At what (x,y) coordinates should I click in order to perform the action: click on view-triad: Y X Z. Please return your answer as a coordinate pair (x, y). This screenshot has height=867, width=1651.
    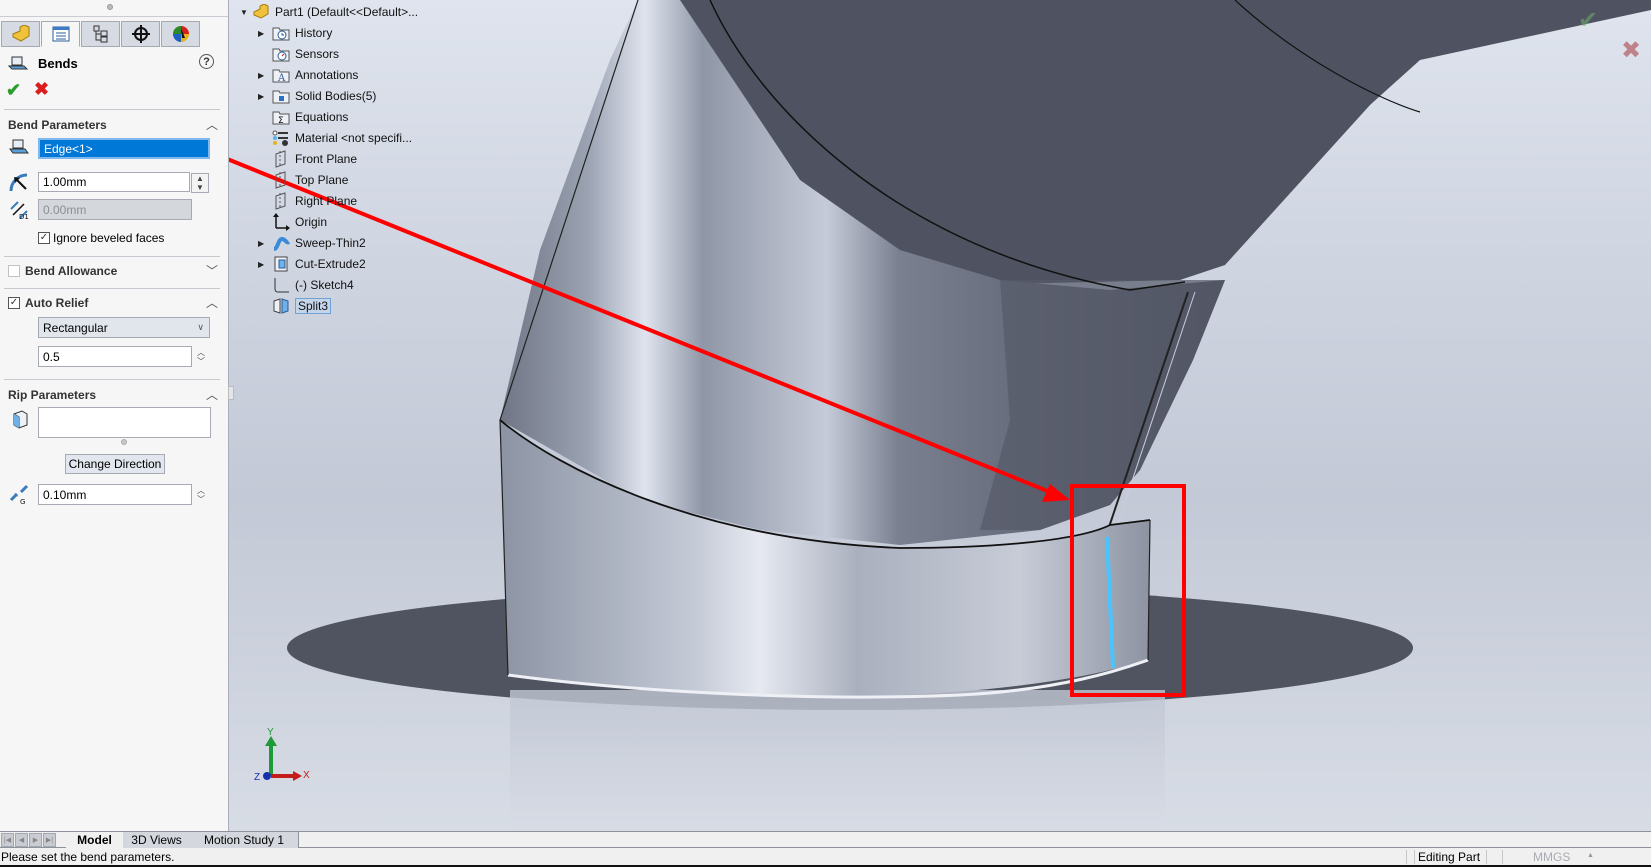
    Looking at the image, I should click on (279, 756).